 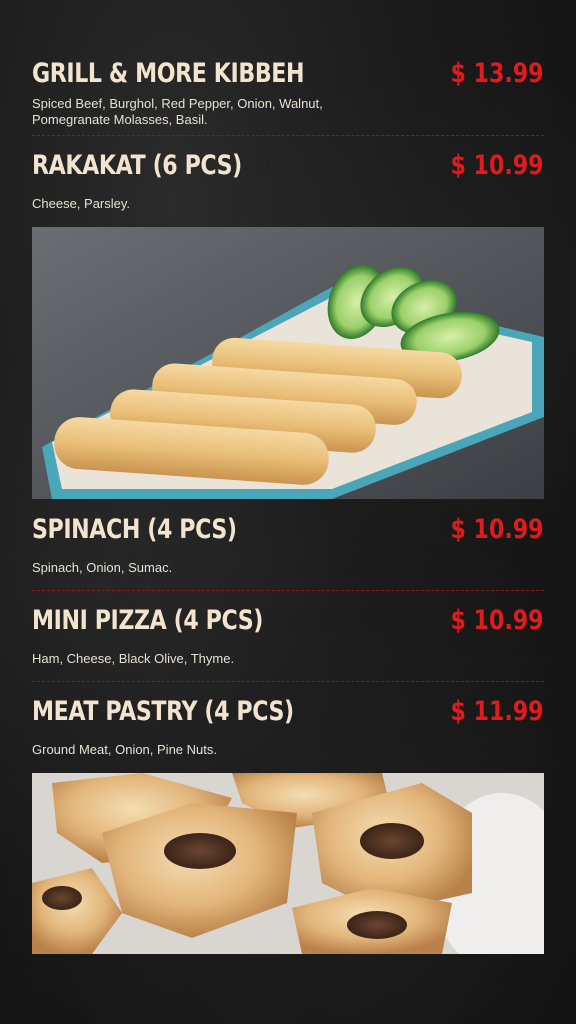 What do you see at coordinates (137, 165) in the screenshot?
I see `item-name: RAKAKAT (6 PCS)` at bounding box center [137, 165].